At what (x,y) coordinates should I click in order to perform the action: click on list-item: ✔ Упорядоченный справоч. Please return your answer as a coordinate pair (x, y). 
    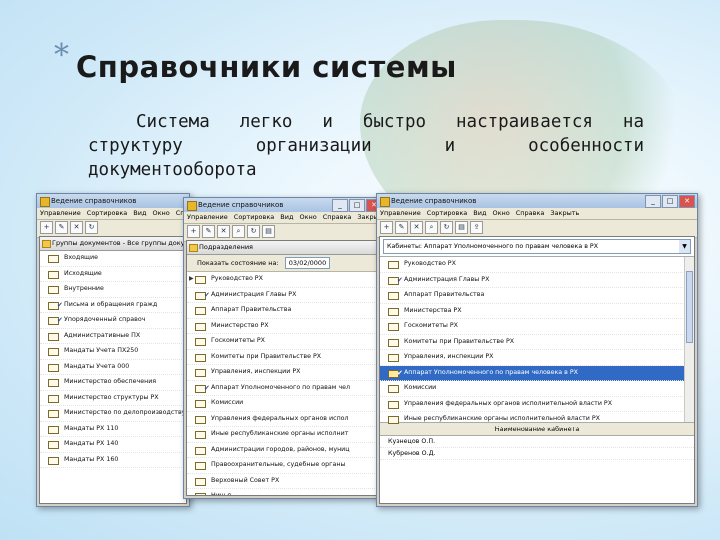
    Looking at the image, I should click on (113, 321).